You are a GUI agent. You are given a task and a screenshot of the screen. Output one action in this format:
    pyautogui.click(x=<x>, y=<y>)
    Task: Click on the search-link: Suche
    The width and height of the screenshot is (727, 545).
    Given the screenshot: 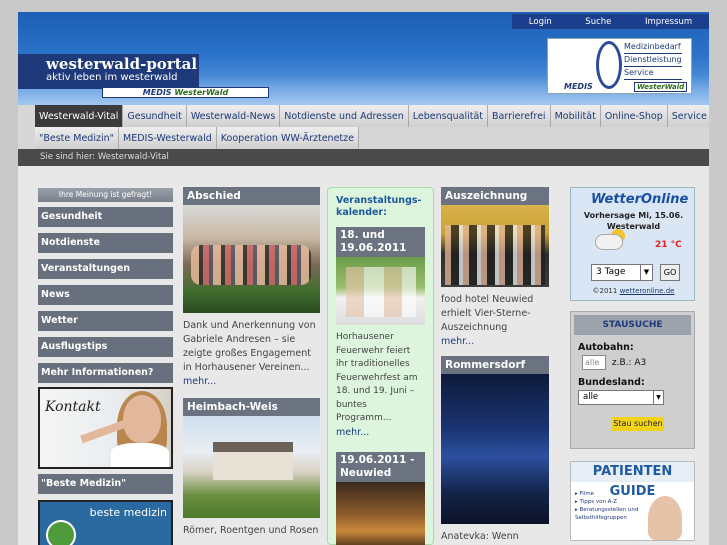 What is the action you would take?
    pyautogui.click(x=598, y=22)
    